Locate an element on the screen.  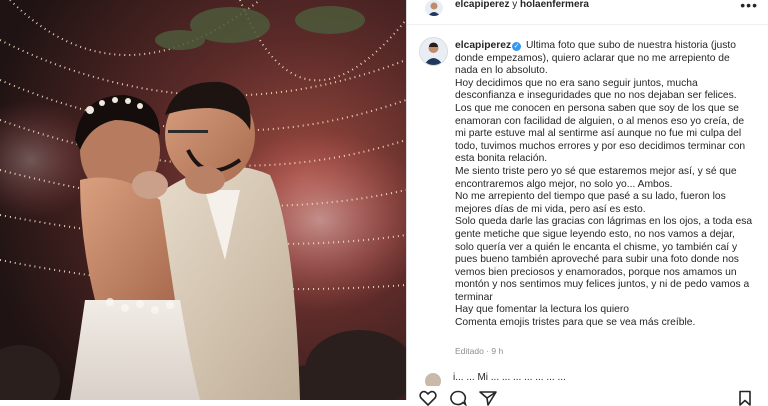
commenter-avatar is located at coordinates (433, 379).